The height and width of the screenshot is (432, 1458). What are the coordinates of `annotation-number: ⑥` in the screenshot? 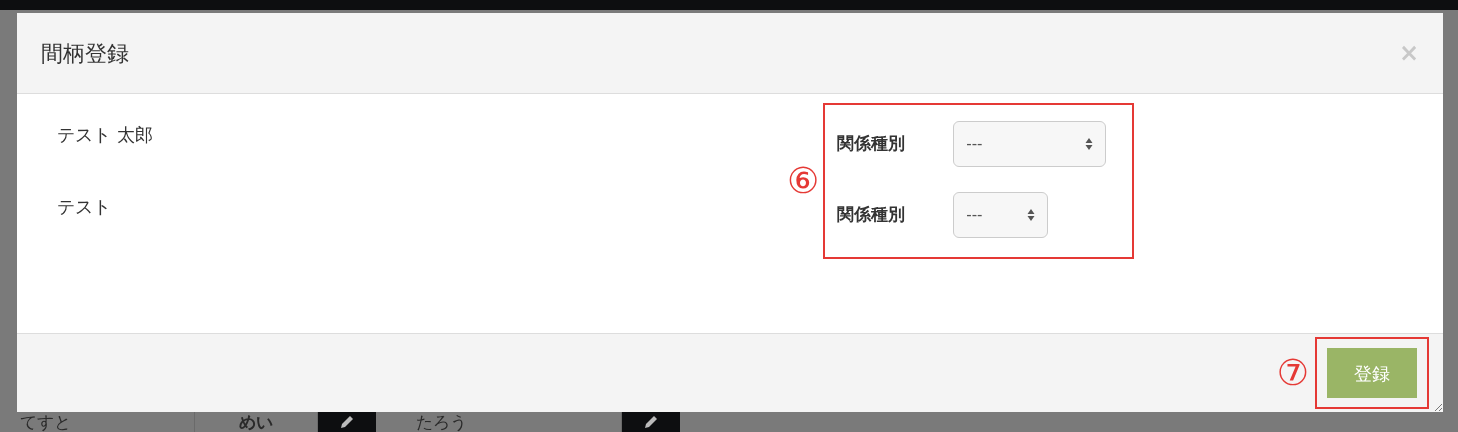 It's located at (803, 181).